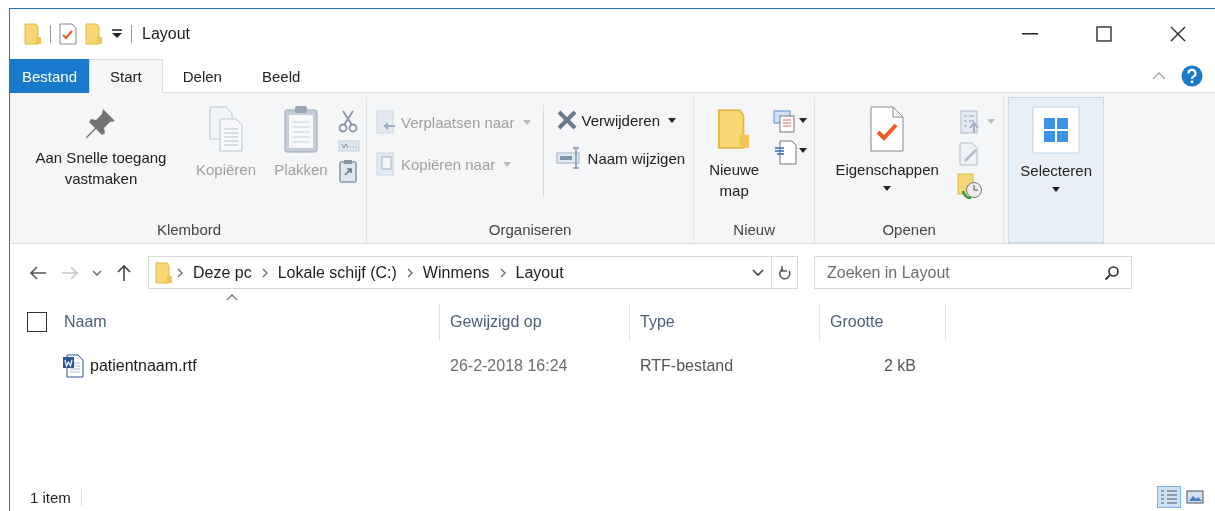  Describe the element at coordinates (1178, 34) in the screenshot. I see `close-icon` at that location.